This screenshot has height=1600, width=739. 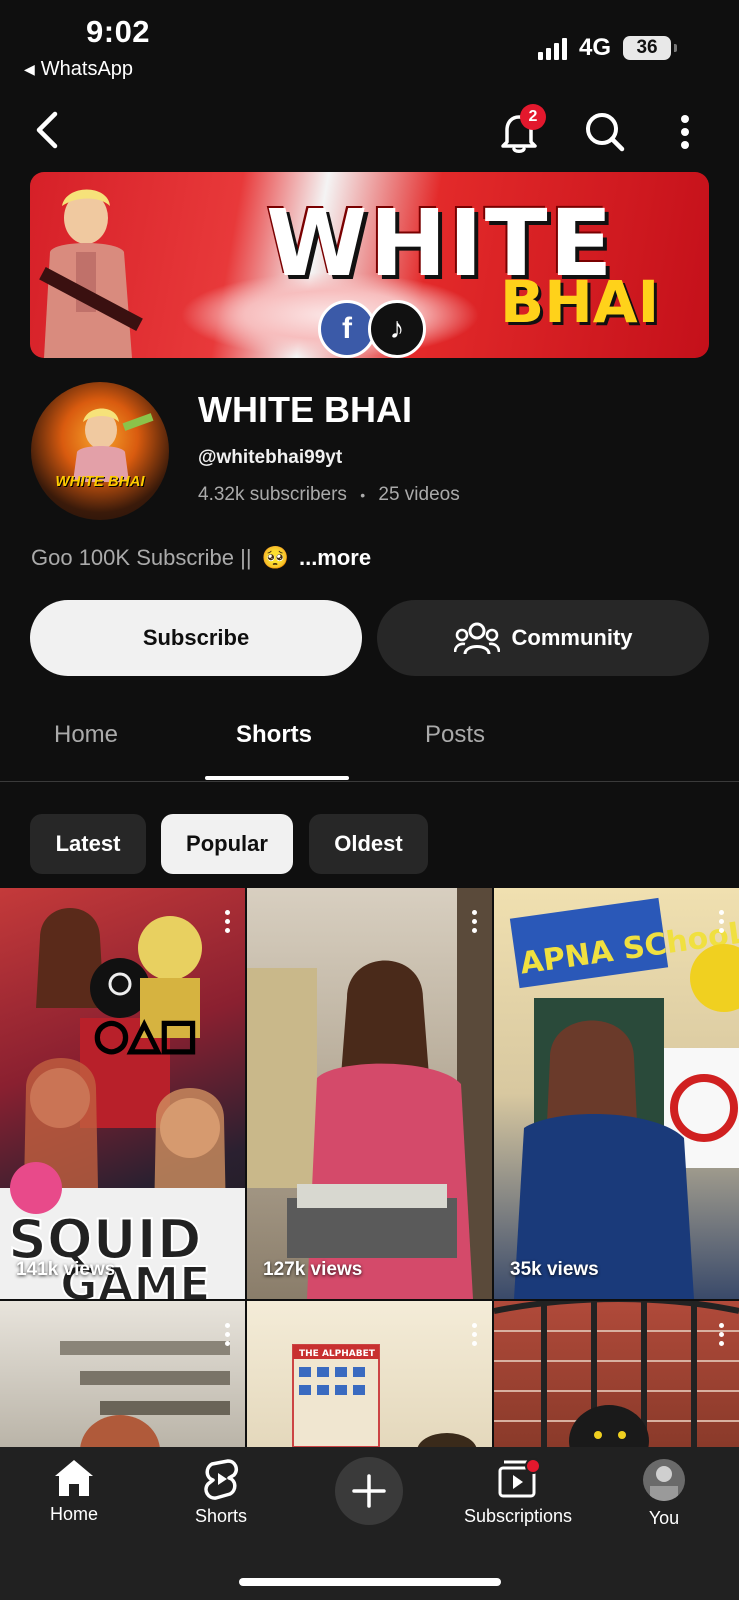 I want to click on back-to-app-link: ◀ WhatsApp, so click(x=78, y=69).